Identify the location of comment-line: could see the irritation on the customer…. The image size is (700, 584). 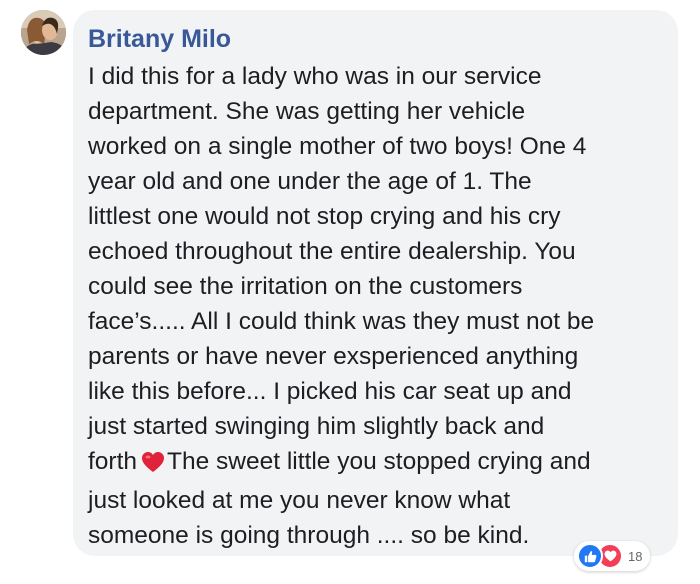
(305, 286).